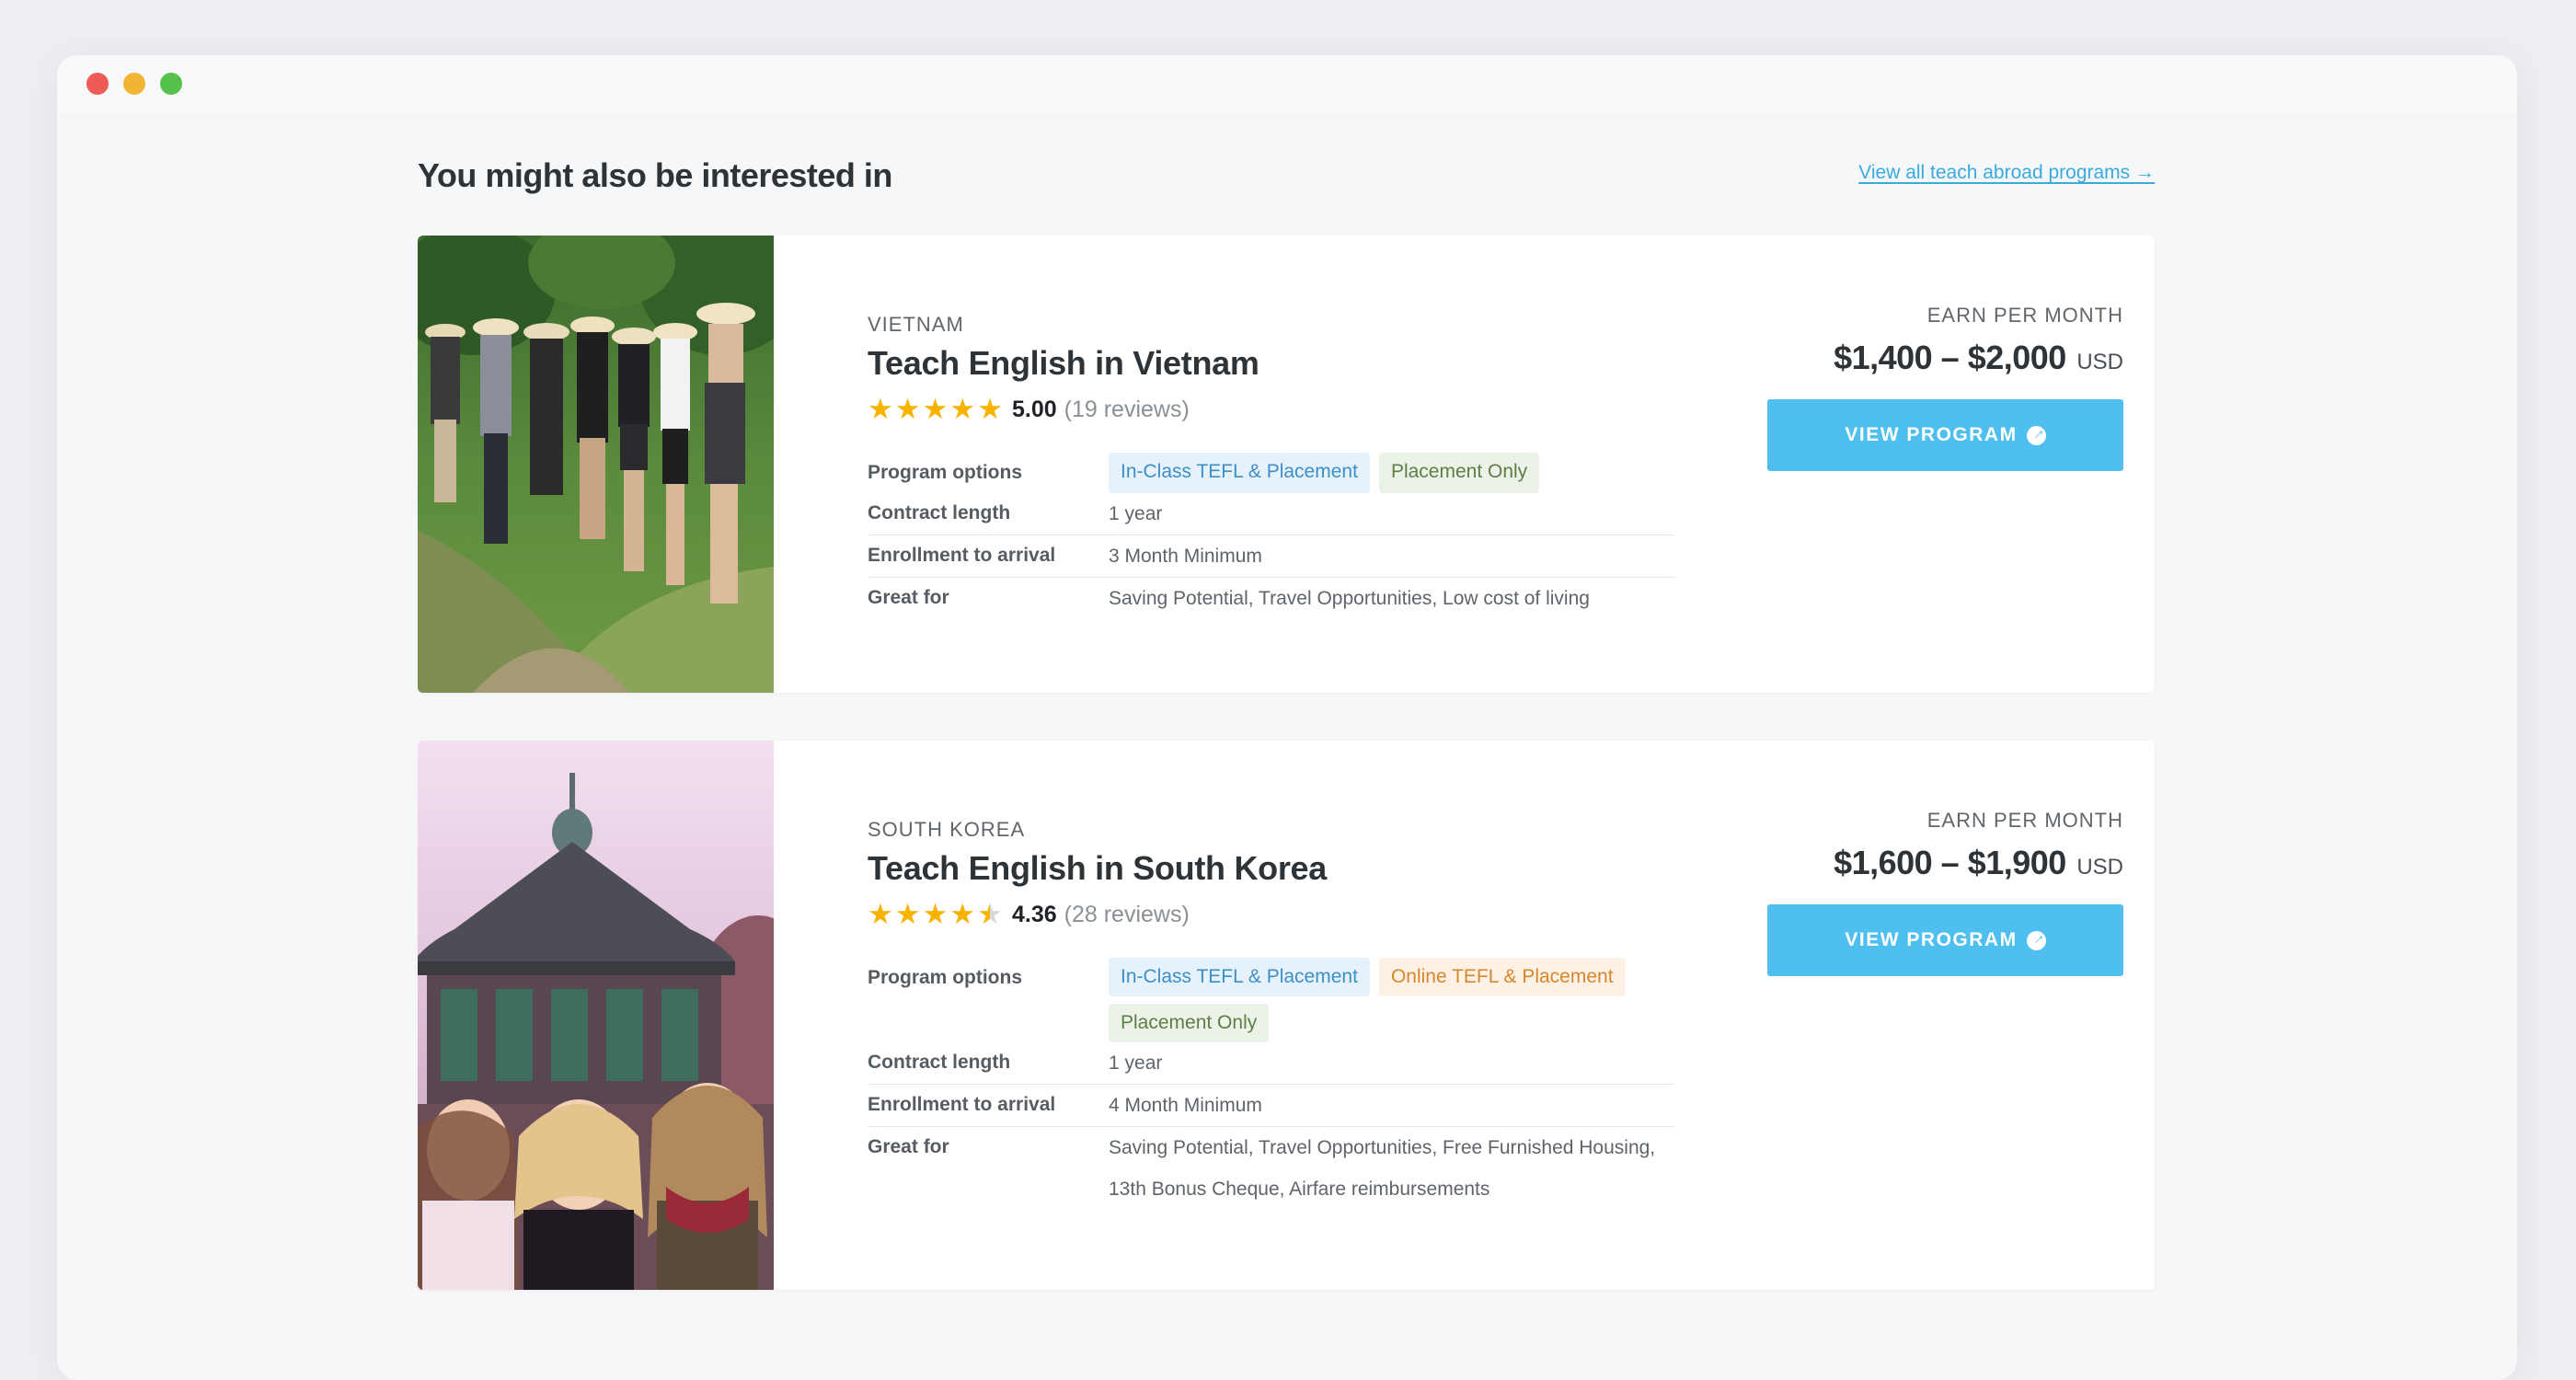 This screenshot has height=1380, width=2576. I want to click on price-range: $1,600 – $1,900 USD, so click(1945, 863).